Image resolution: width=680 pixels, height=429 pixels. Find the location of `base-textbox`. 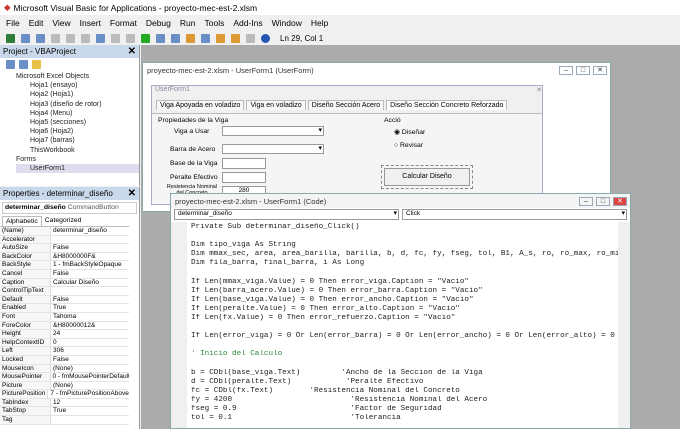

base-textbox is located at coordinates (244, 163).